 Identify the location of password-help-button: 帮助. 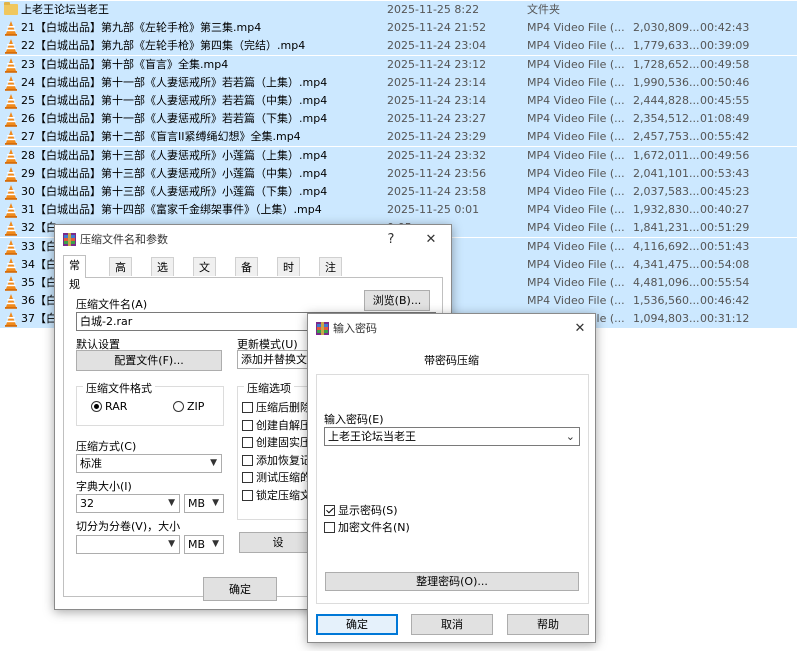
(548, 624).